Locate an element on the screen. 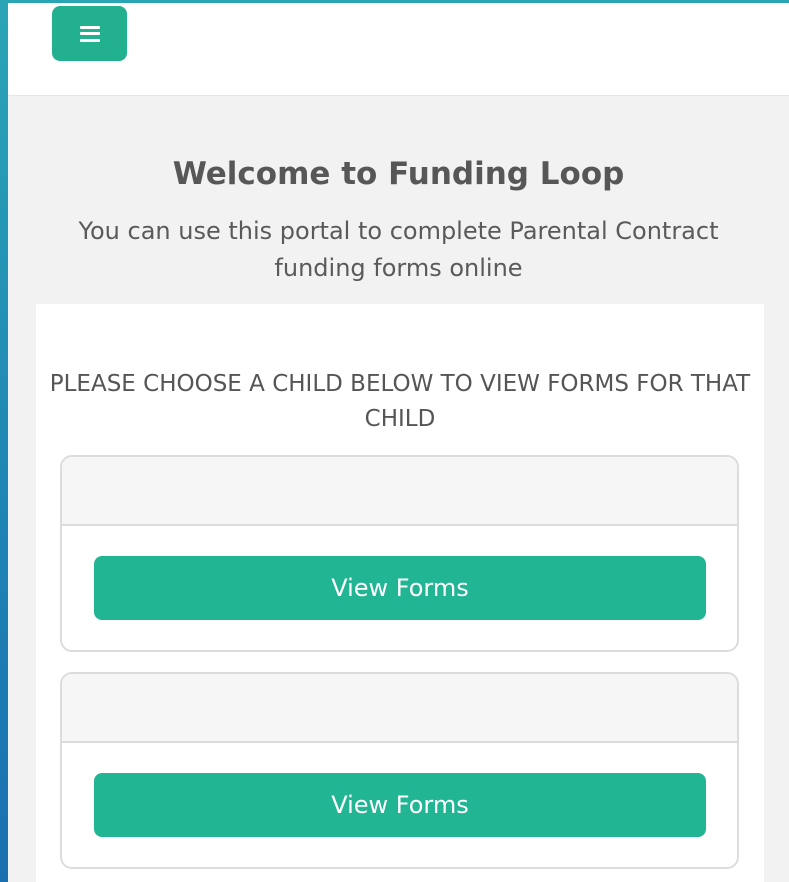 Image resolution: width=789 pixels, height=882 pixels. hamburger-menu-icon is located at coordinates (89, 33).